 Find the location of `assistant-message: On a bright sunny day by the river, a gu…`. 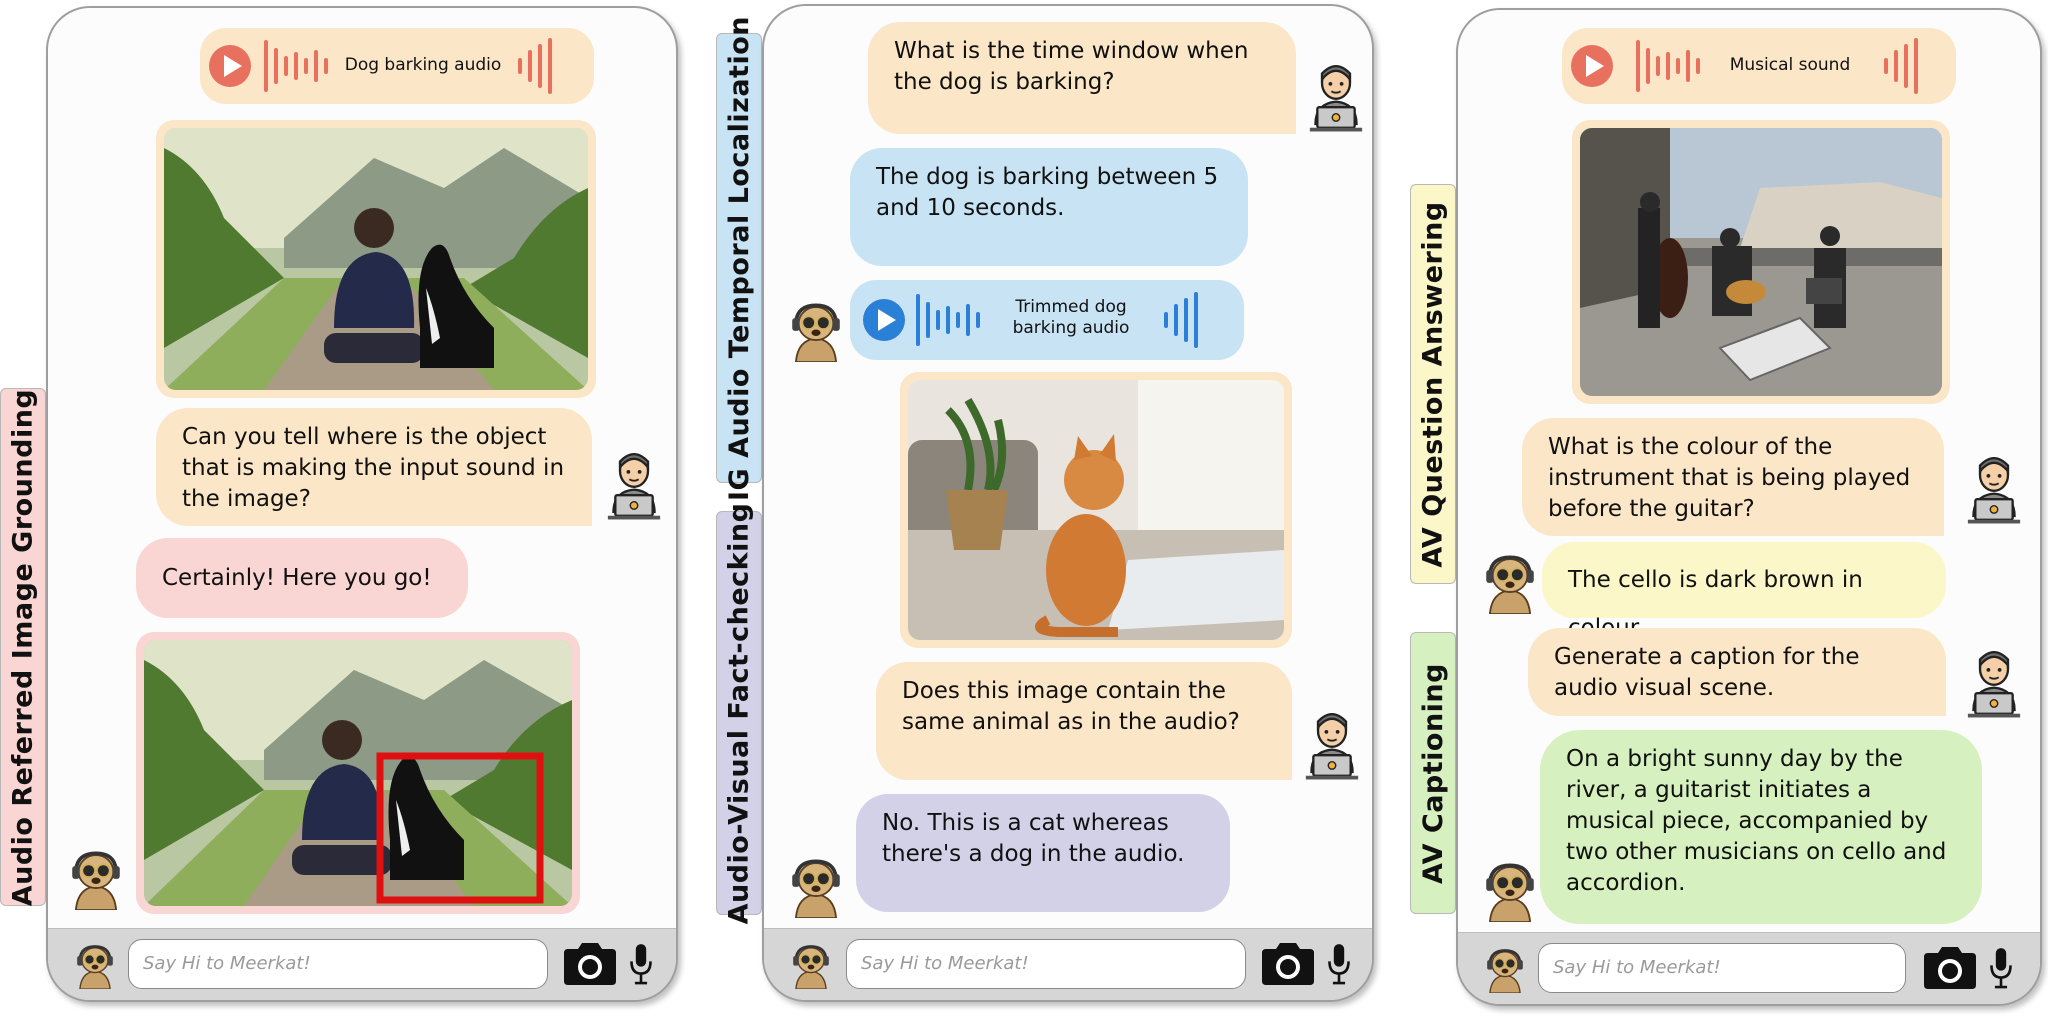

assistant-message: On a bright sunny day by the river, a gu… is located at coordinates (1761, 827).